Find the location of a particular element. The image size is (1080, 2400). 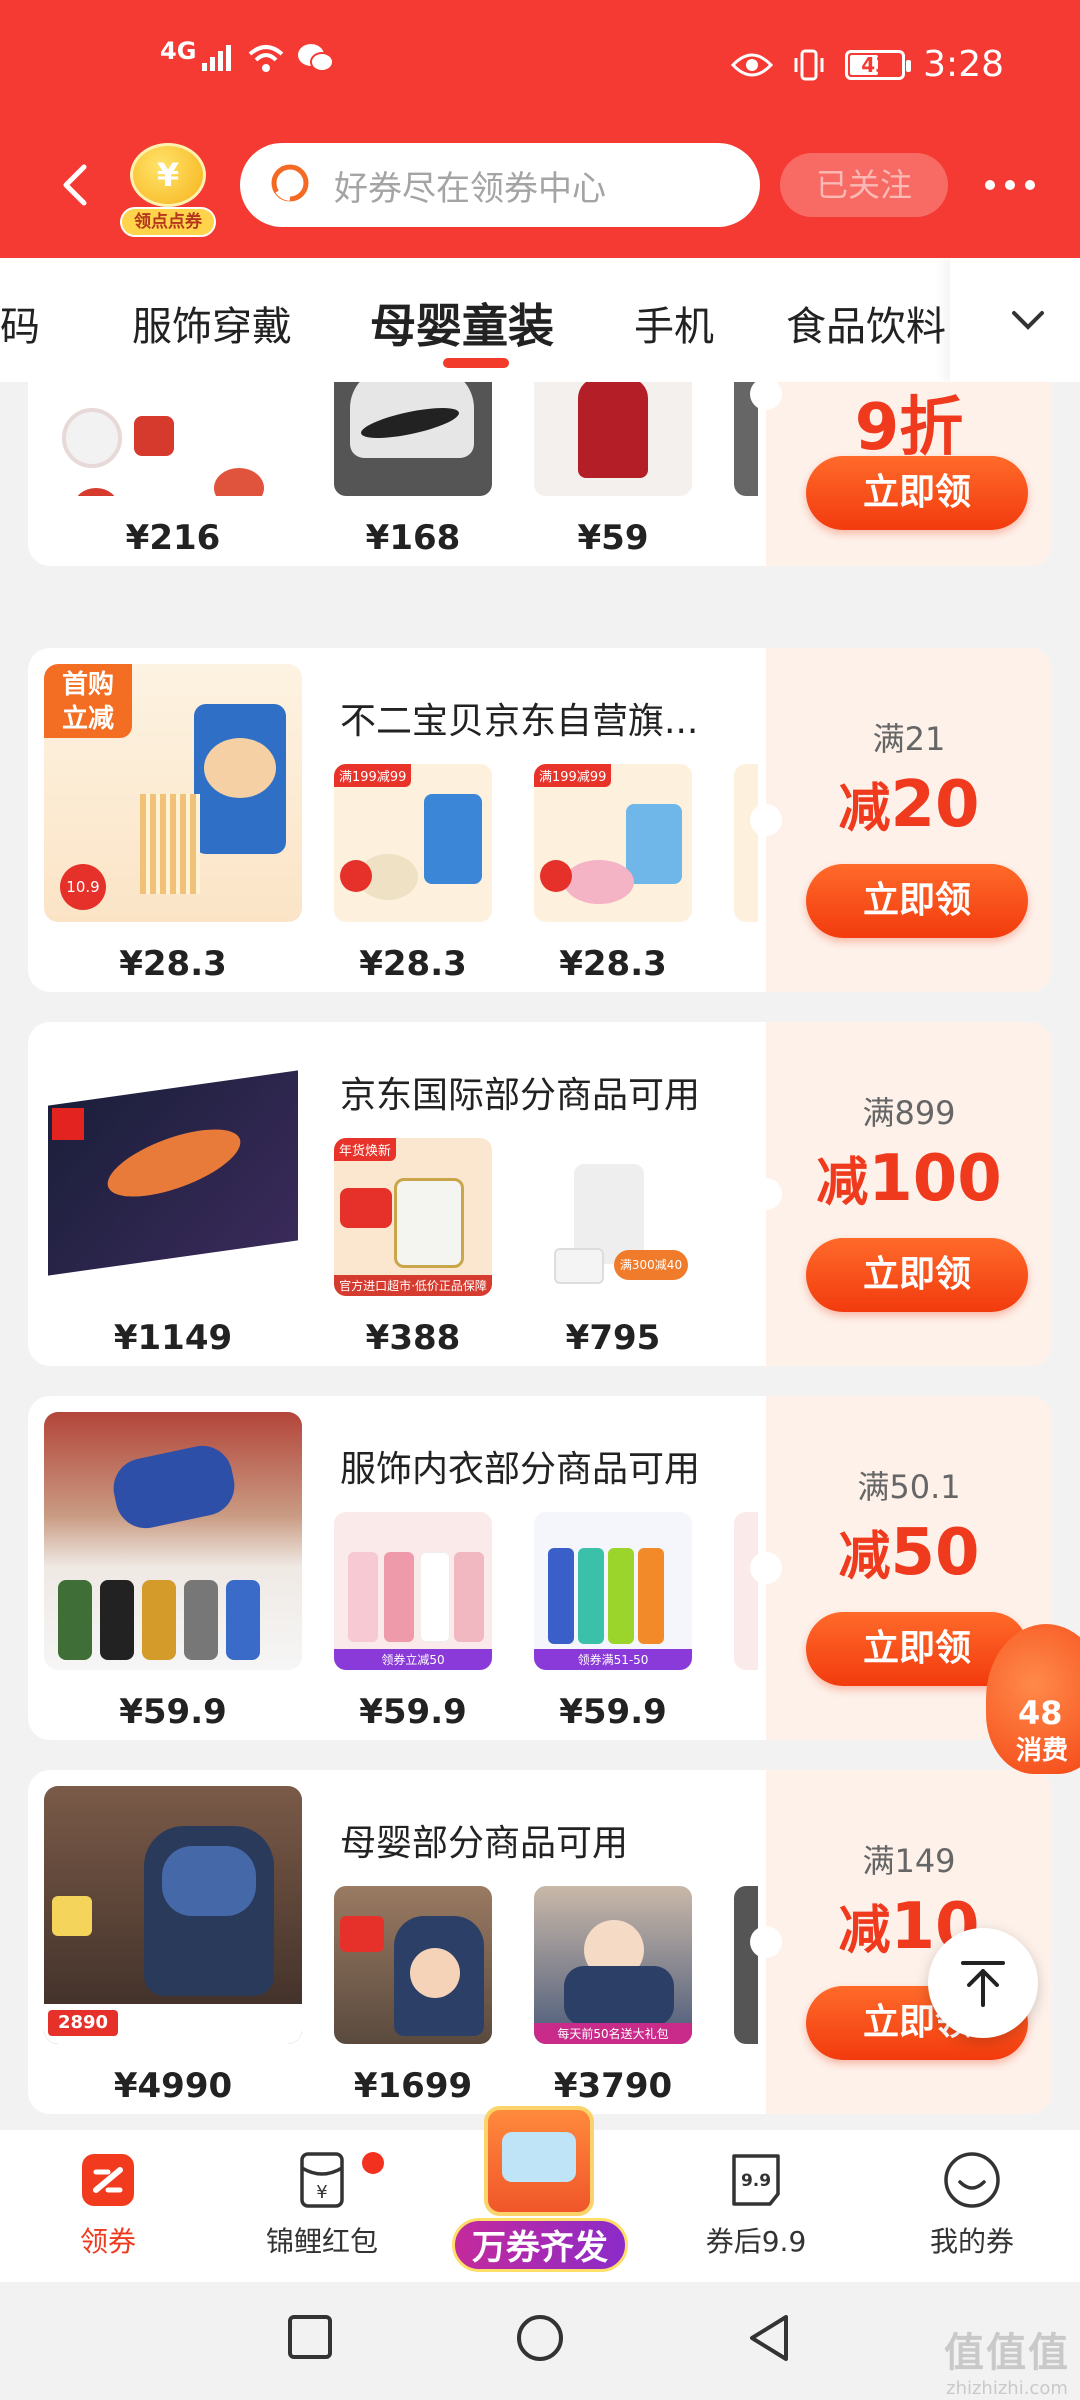

back-nav-icon is located at coordinates (769, 2338).